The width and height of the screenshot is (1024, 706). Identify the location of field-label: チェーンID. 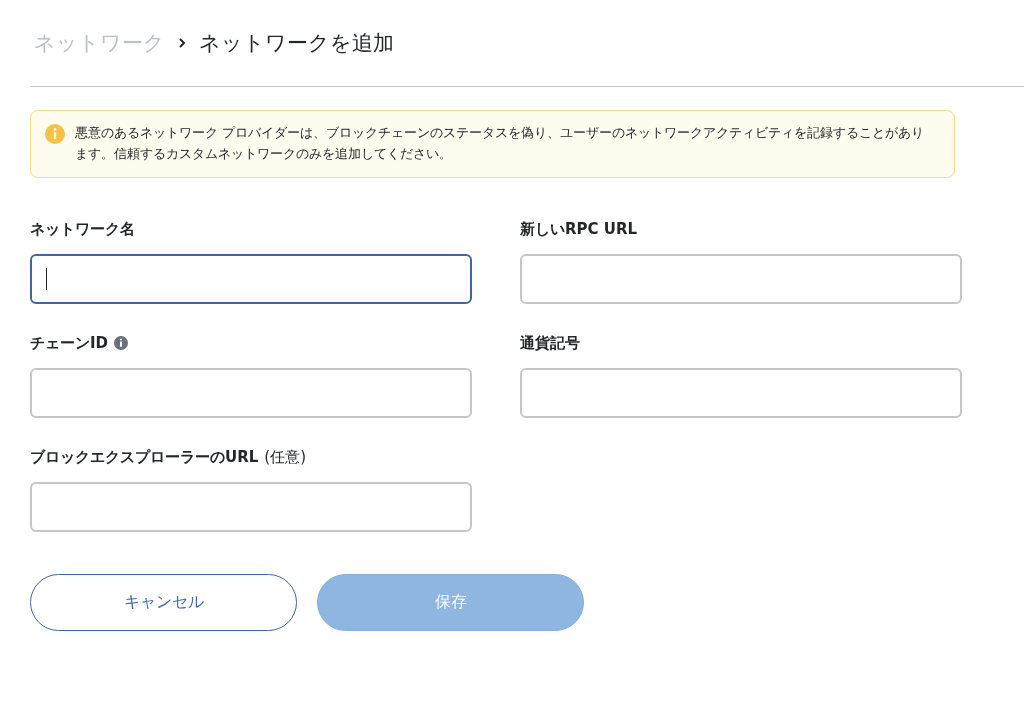
(69, 343).